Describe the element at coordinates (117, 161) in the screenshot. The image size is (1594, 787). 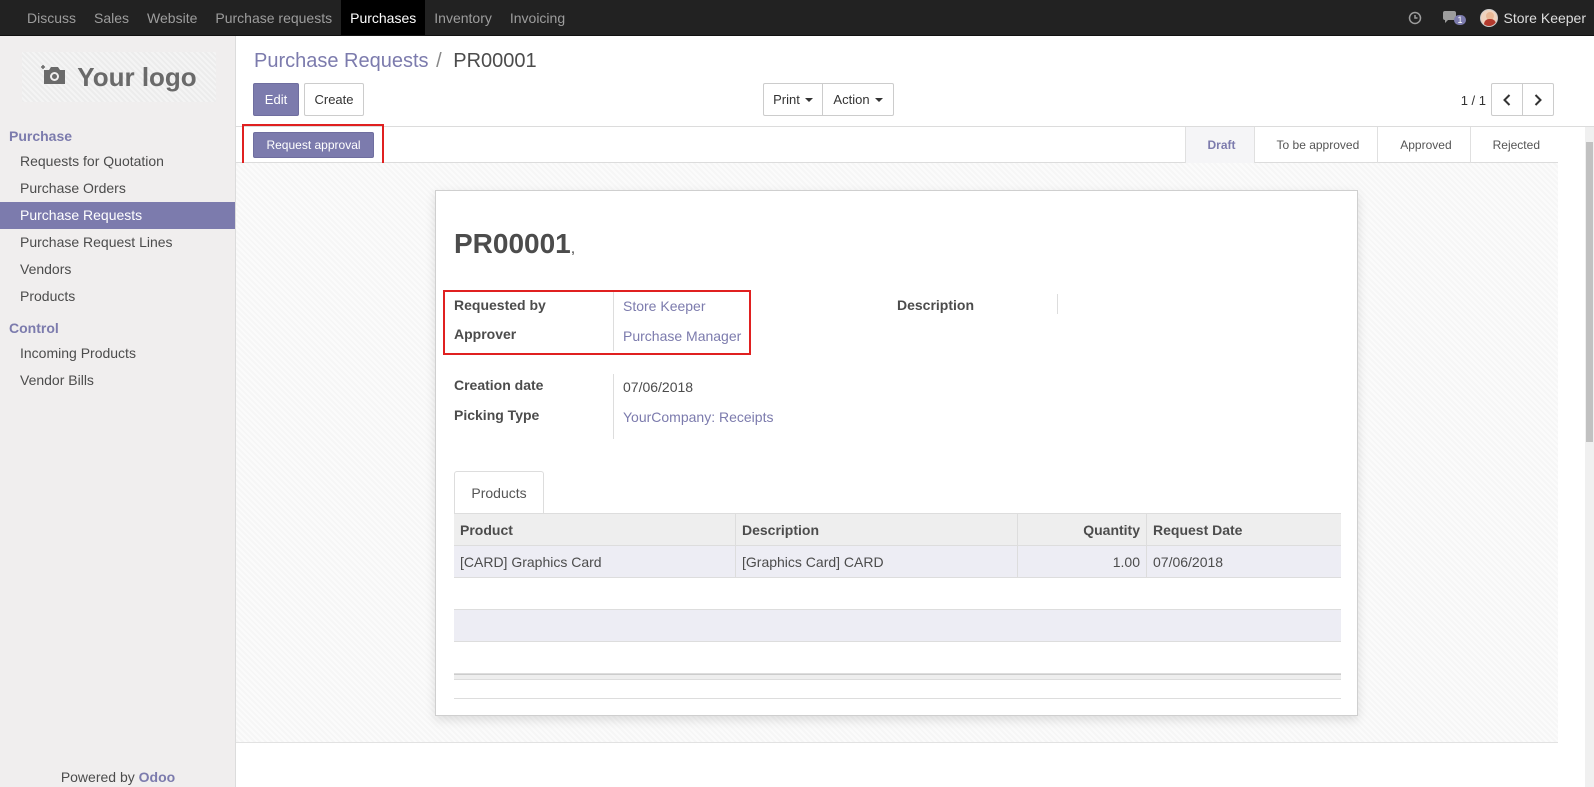
I see `sidebar-item-requests-for-quotation: Requests for Quotation` at that location.